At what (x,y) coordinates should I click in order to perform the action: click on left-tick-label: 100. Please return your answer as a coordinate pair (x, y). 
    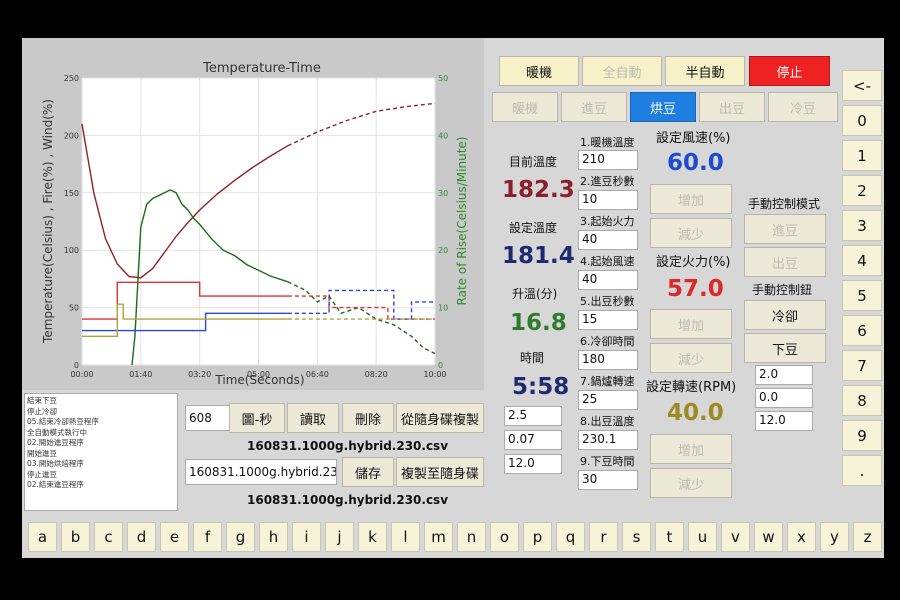
    Looking at the image, I should click on (71, 250).